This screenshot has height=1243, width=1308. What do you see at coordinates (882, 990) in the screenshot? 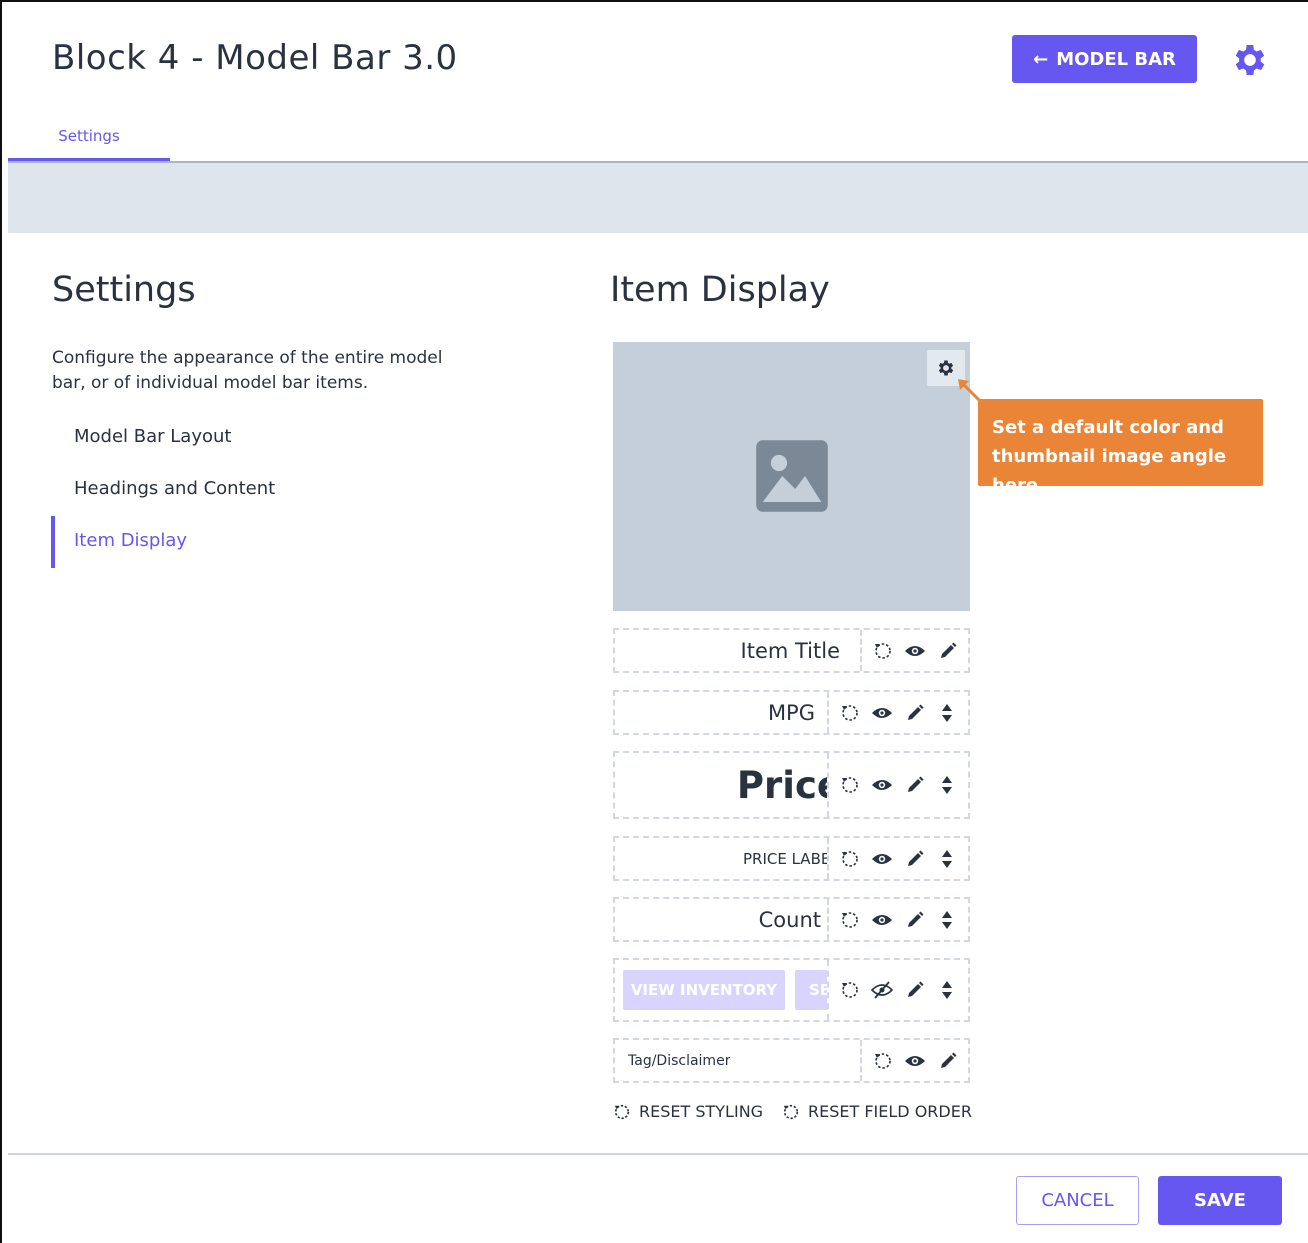
I see `eye-off-icon` at bounding box center [882, 990].